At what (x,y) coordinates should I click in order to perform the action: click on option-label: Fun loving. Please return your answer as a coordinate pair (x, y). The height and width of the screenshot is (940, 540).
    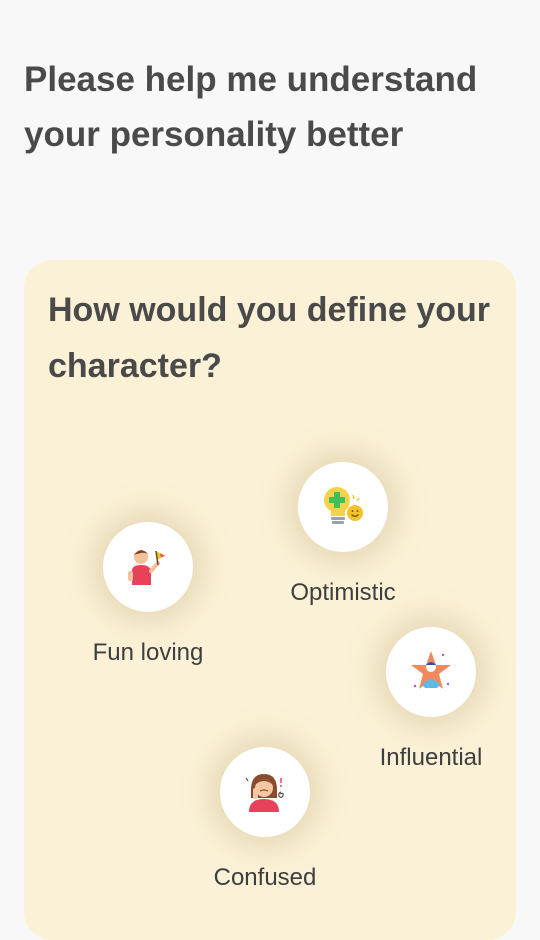
    Looking at the image, I should click on (148, 652).